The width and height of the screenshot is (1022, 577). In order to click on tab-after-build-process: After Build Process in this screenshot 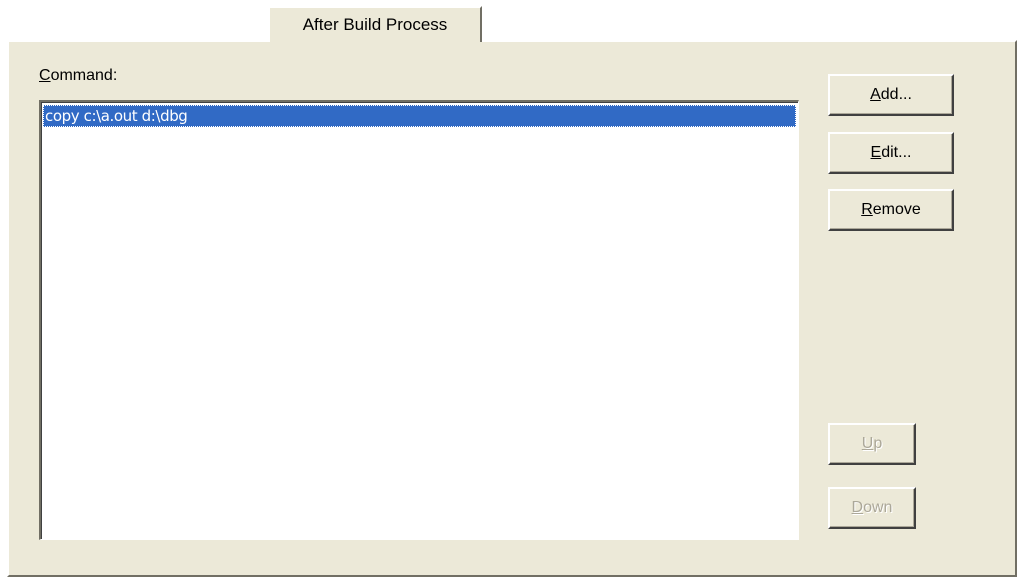, I will do `click(375, 24)`.